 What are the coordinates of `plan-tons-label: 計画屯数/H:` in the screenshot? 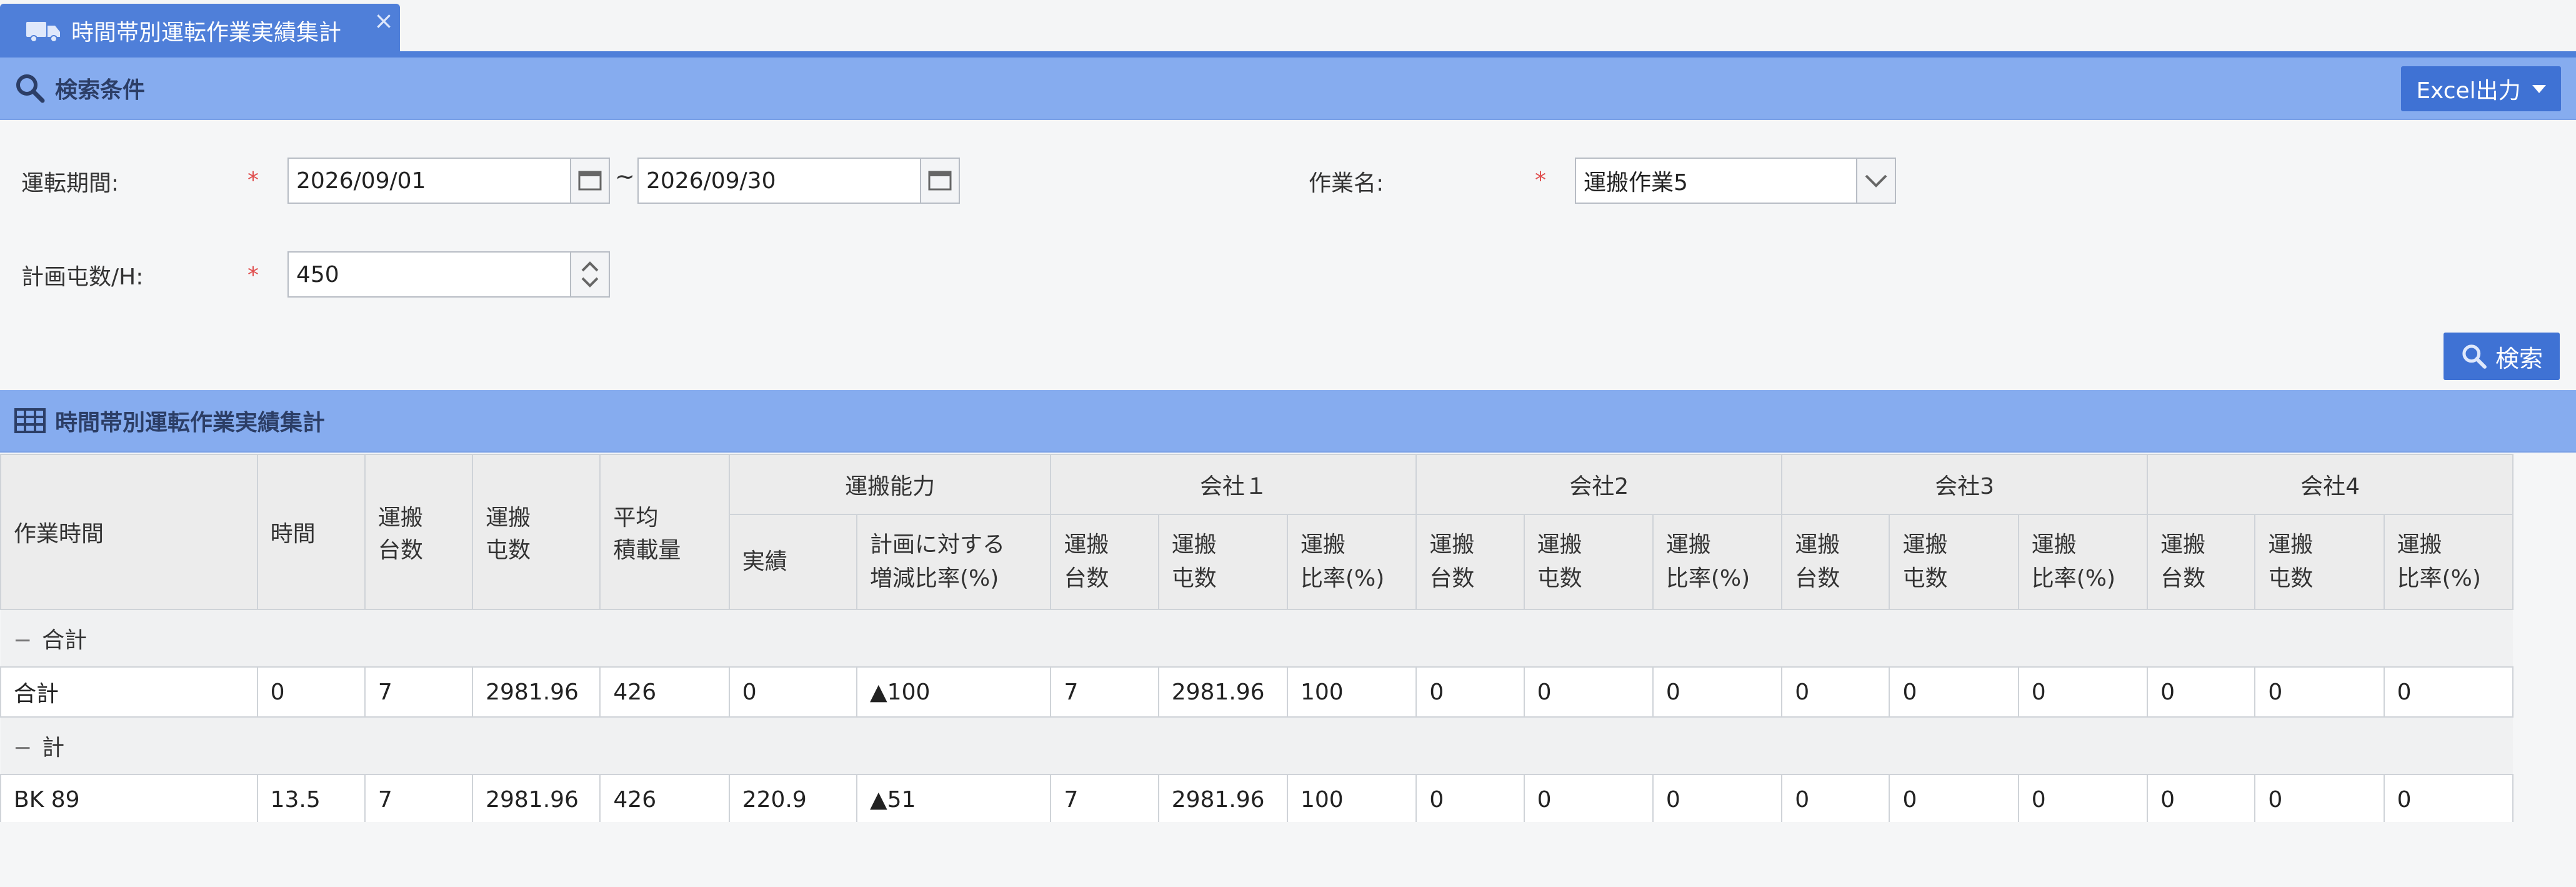 It's located at (82, 277).